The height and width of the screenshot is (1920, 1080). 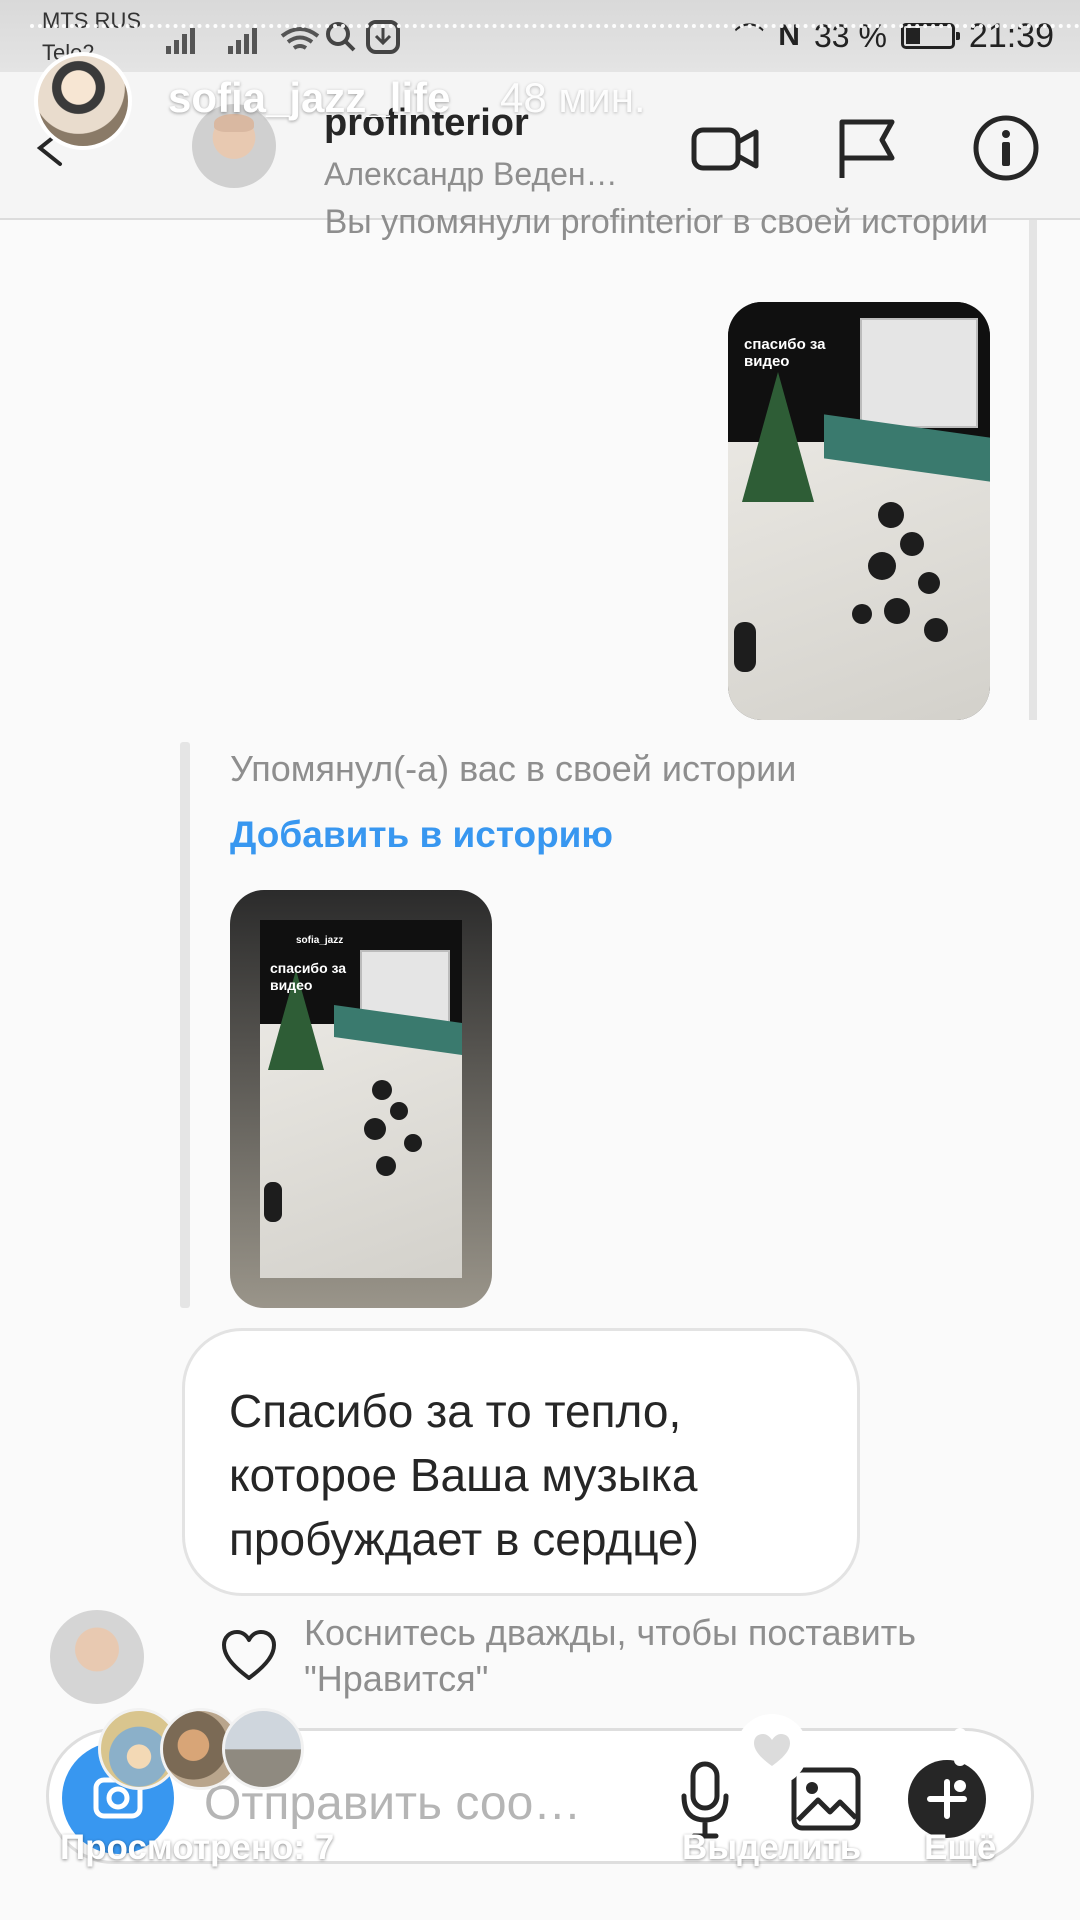 I want to click on viewed-count: Просмотрено: 7, so click(x=197, y=1848).